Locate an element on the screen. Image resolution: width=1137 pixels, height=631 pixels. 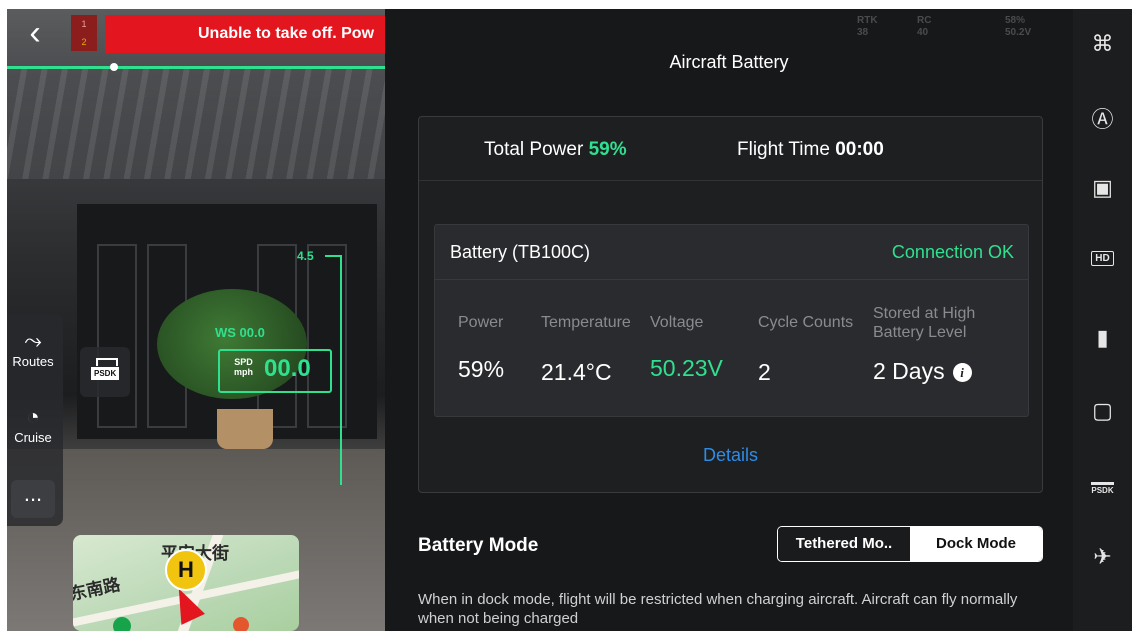
flight-time-value: 00:00 is located at coordinates (859, 149).